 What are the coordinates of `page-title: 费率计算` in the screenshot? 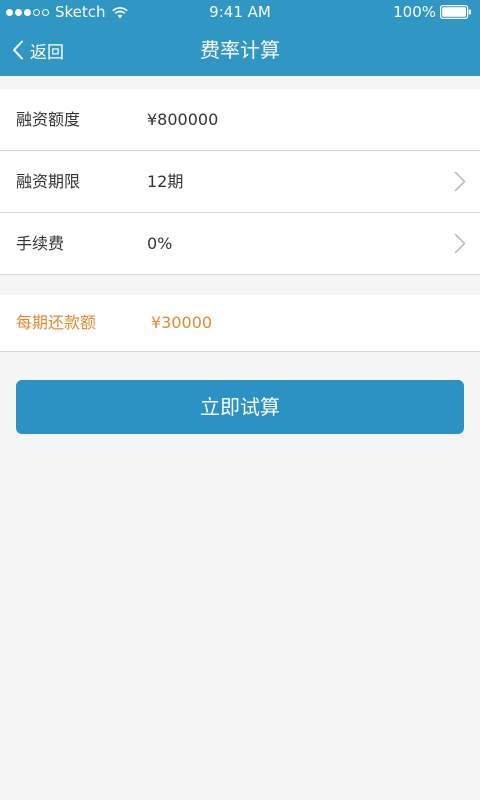 It's located at (240, 50).